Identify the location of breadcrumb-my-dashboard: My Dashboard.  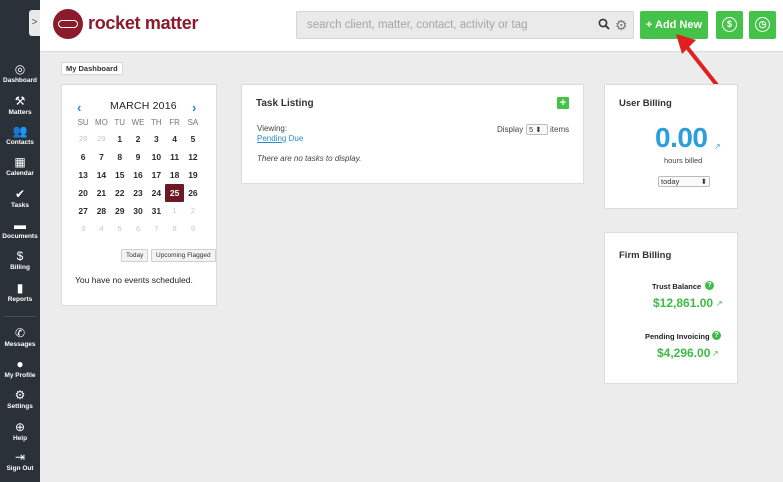
(92, 68).